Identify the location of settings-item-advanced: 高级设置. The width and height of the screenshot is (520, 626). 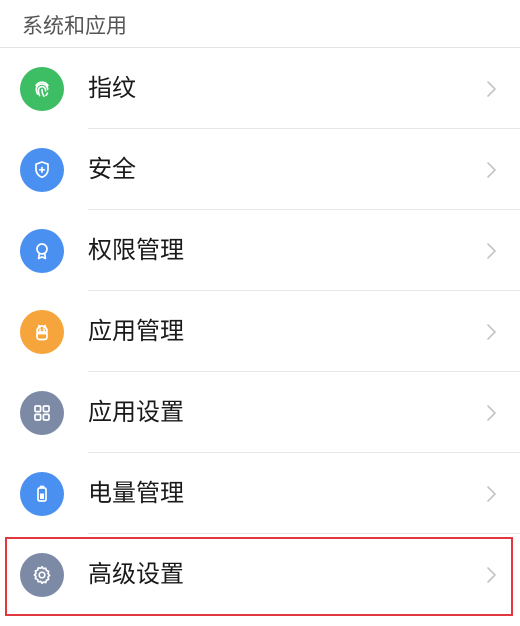
(260, 574).